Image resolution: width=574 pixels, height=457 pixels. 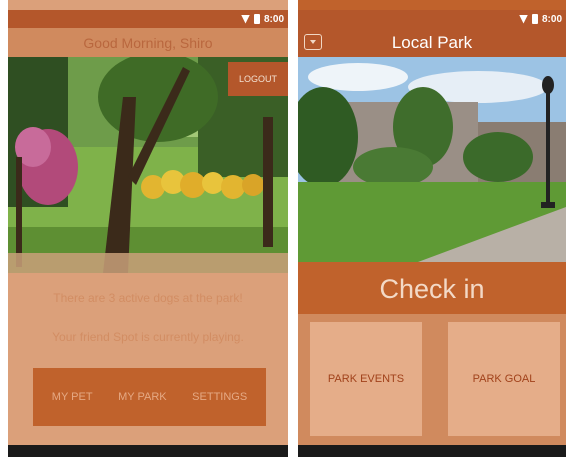 I want to click on active-dogs-text: There are 3 active dogs at the park!, so click(x=148, y=298).